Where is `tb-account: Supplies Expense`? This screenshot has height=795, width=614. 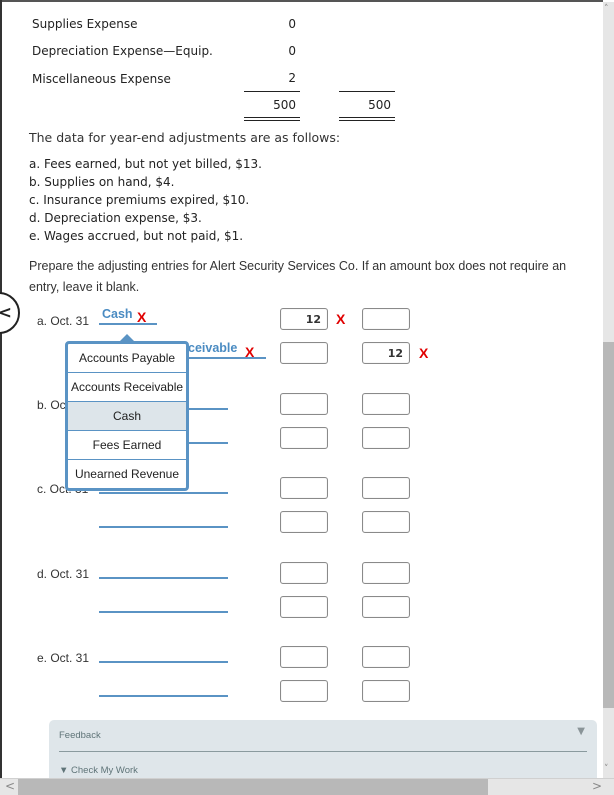
tb-account: Supplies Expense is located at coordinates (85, 24).